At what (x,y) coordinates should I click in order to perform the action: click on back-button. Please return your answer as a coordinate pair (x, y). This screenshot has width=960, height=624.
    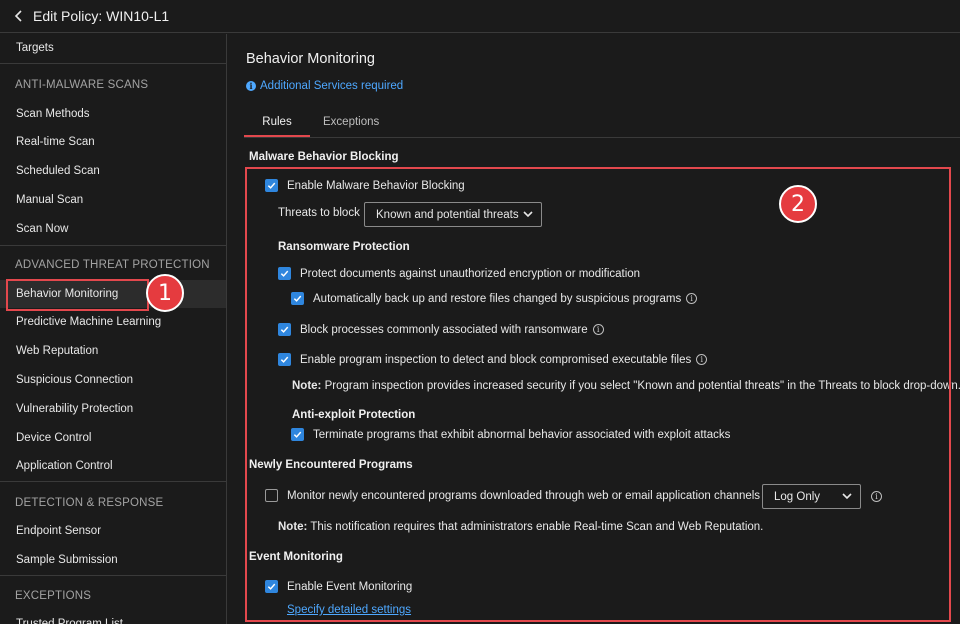
    Looking at the image, I should click on (19, 16).